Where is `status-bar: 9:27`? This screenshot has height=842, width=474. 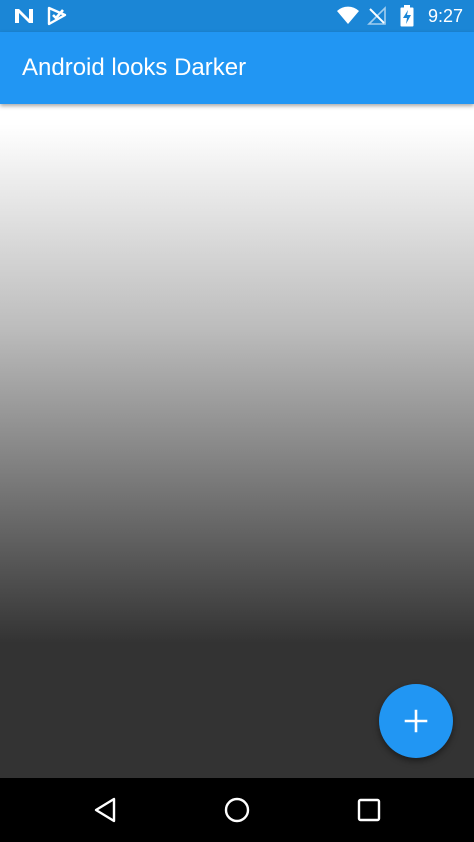
status-bar: 9:27 is located at coordinates (237, 16).